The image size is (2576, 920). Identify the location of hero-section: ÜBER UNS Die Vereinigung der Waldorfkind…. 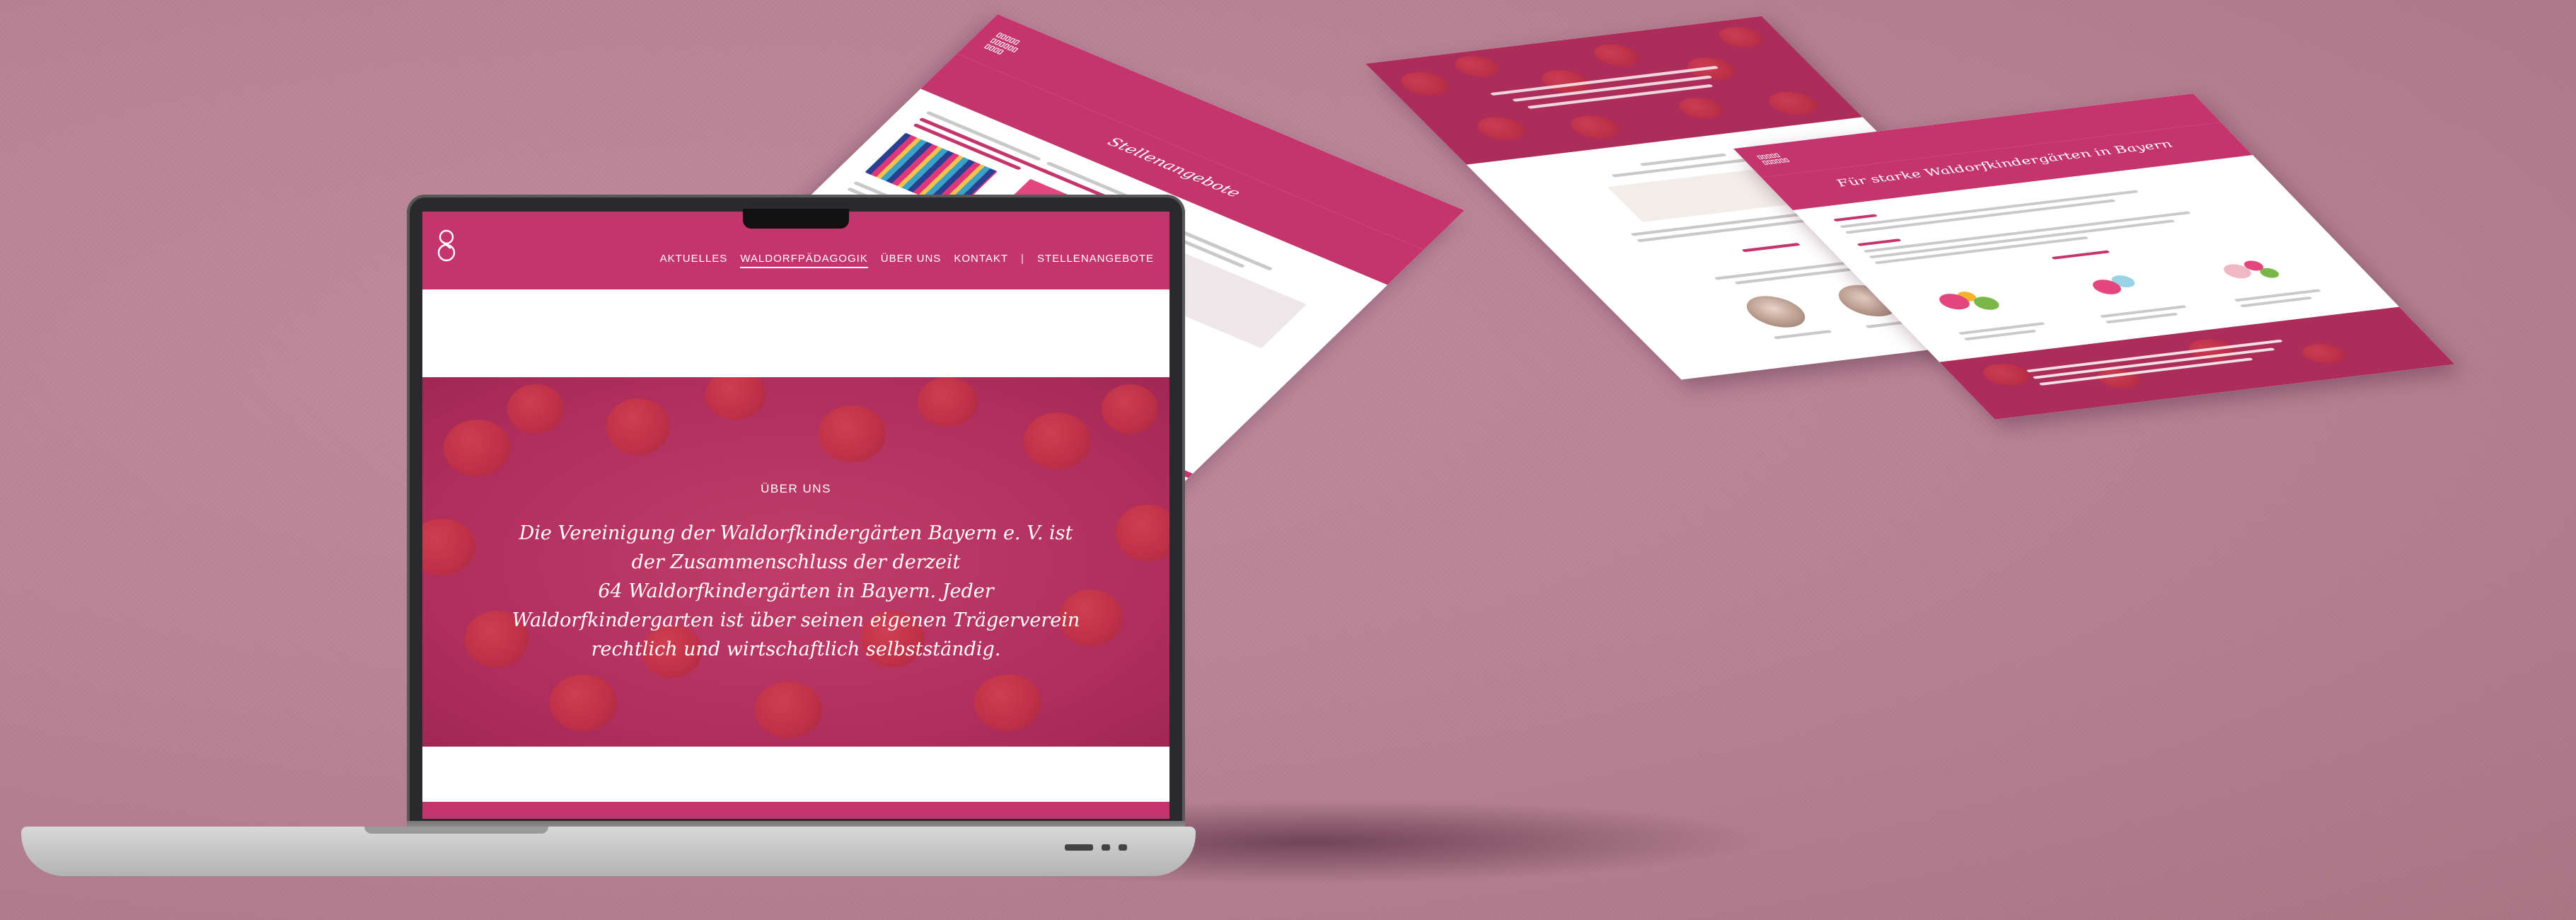
(795, 562).